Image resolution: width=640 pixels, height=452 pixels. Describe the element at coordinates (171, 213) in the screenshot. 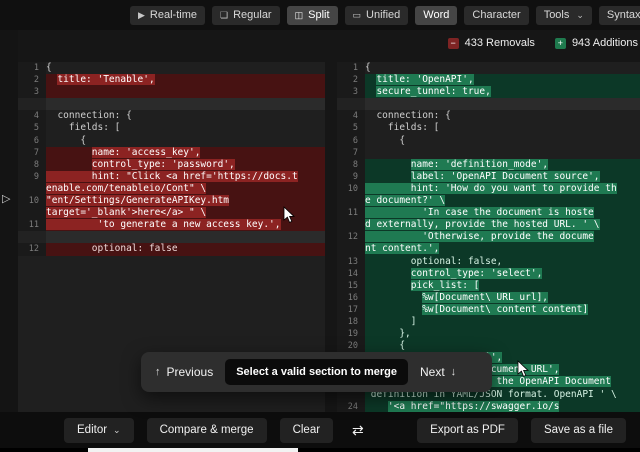

I see `diff-row: target='_blank'>here</a> " \` at that location.